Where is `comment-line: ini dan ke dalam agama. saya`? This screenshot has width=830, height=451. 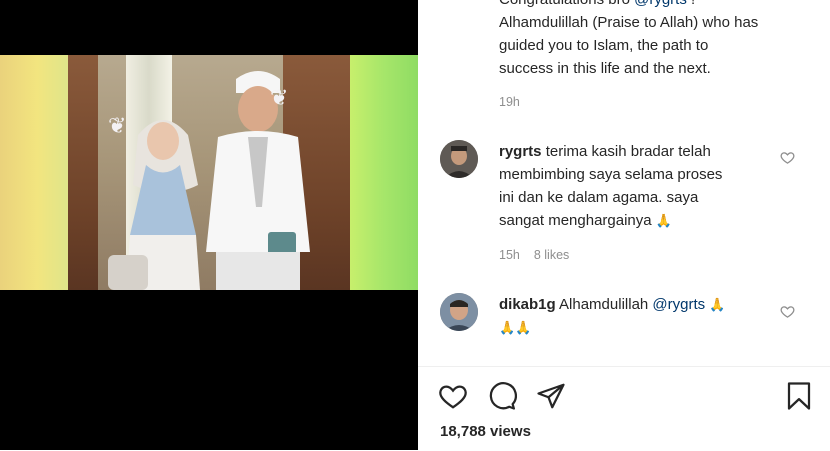
comment-line: ini dan ke dalam agama. saya is located at coordinates (599, 197).